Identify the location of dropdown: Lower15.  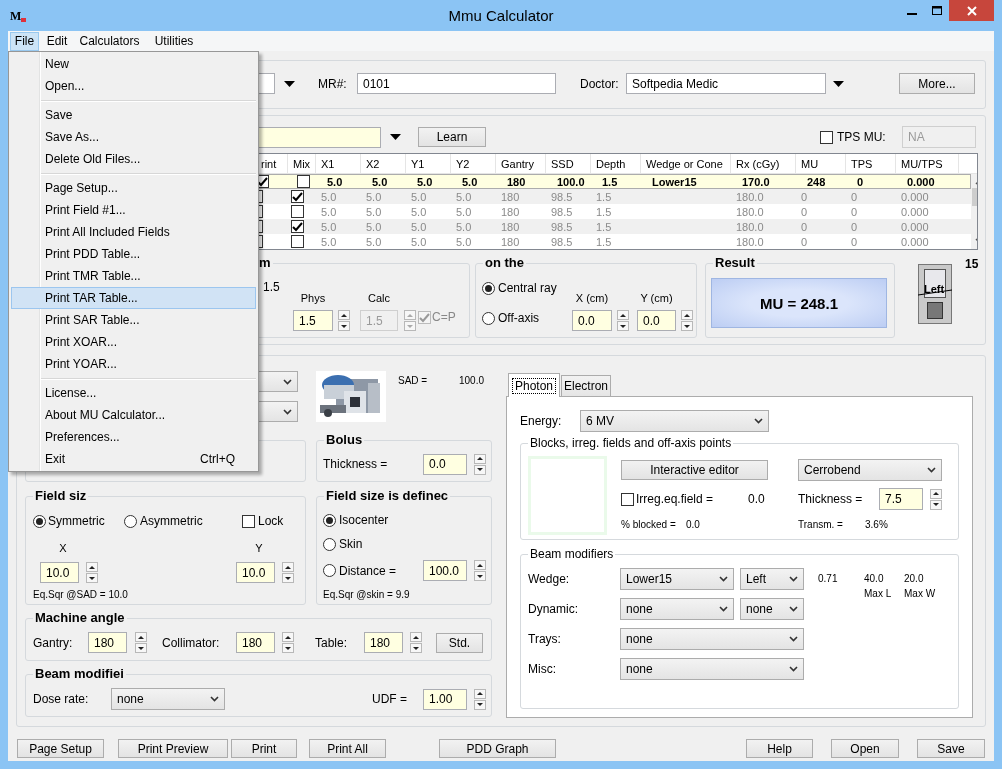
(677, 579).